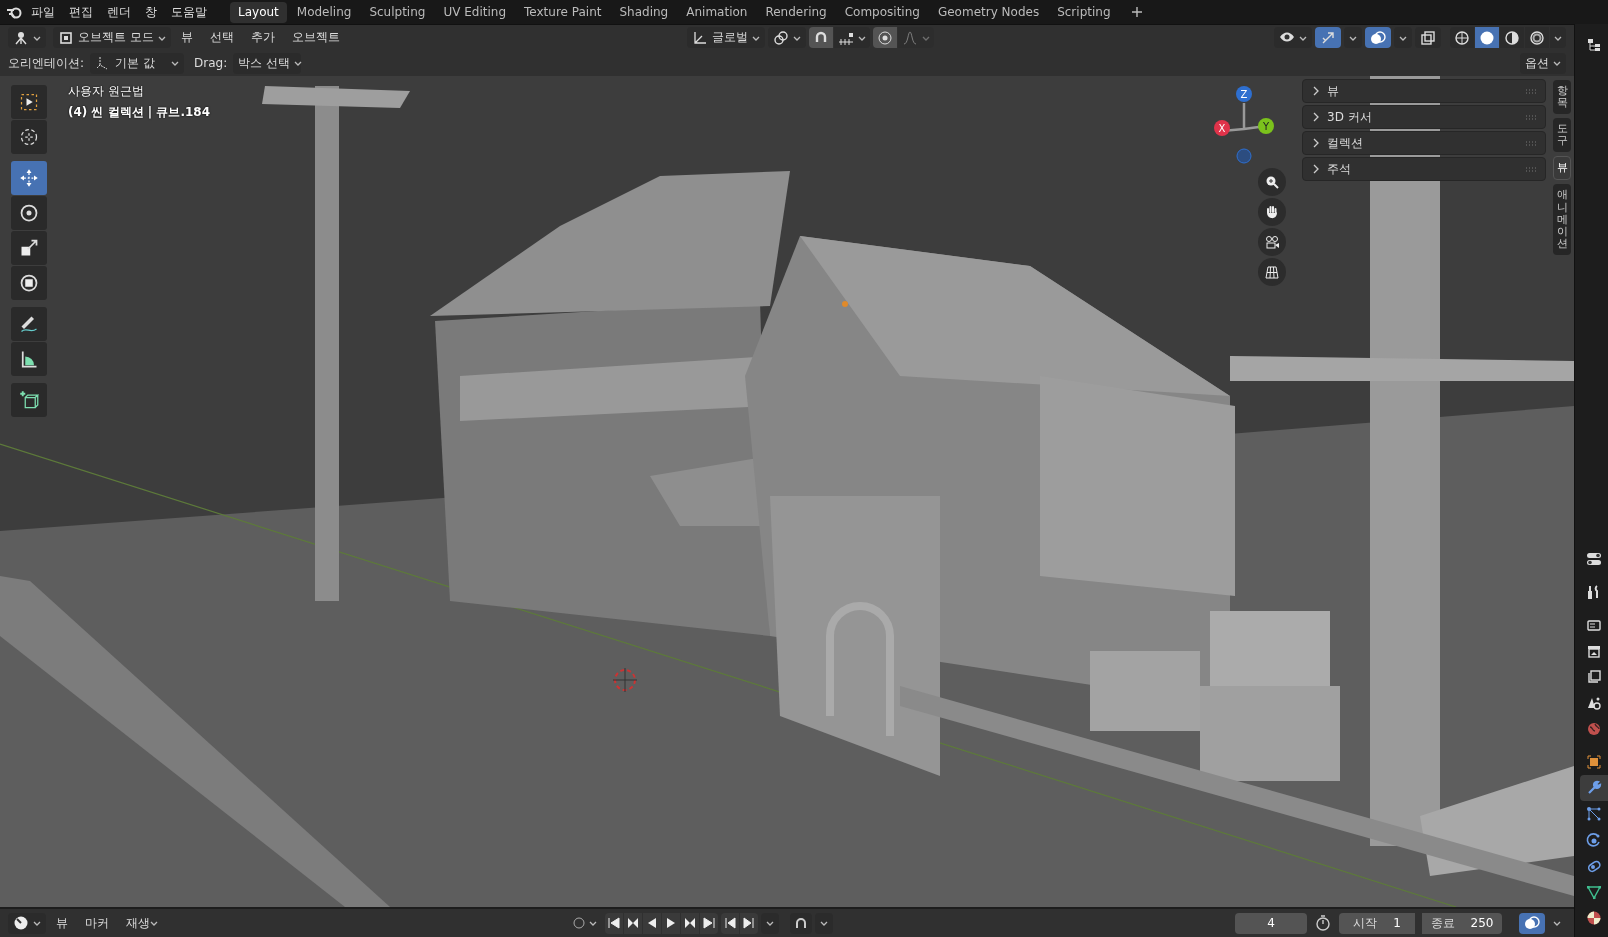 This screenshot has height=937, width=1608. I want to click on workspace-tab: Scripting, so click(1084, 12).